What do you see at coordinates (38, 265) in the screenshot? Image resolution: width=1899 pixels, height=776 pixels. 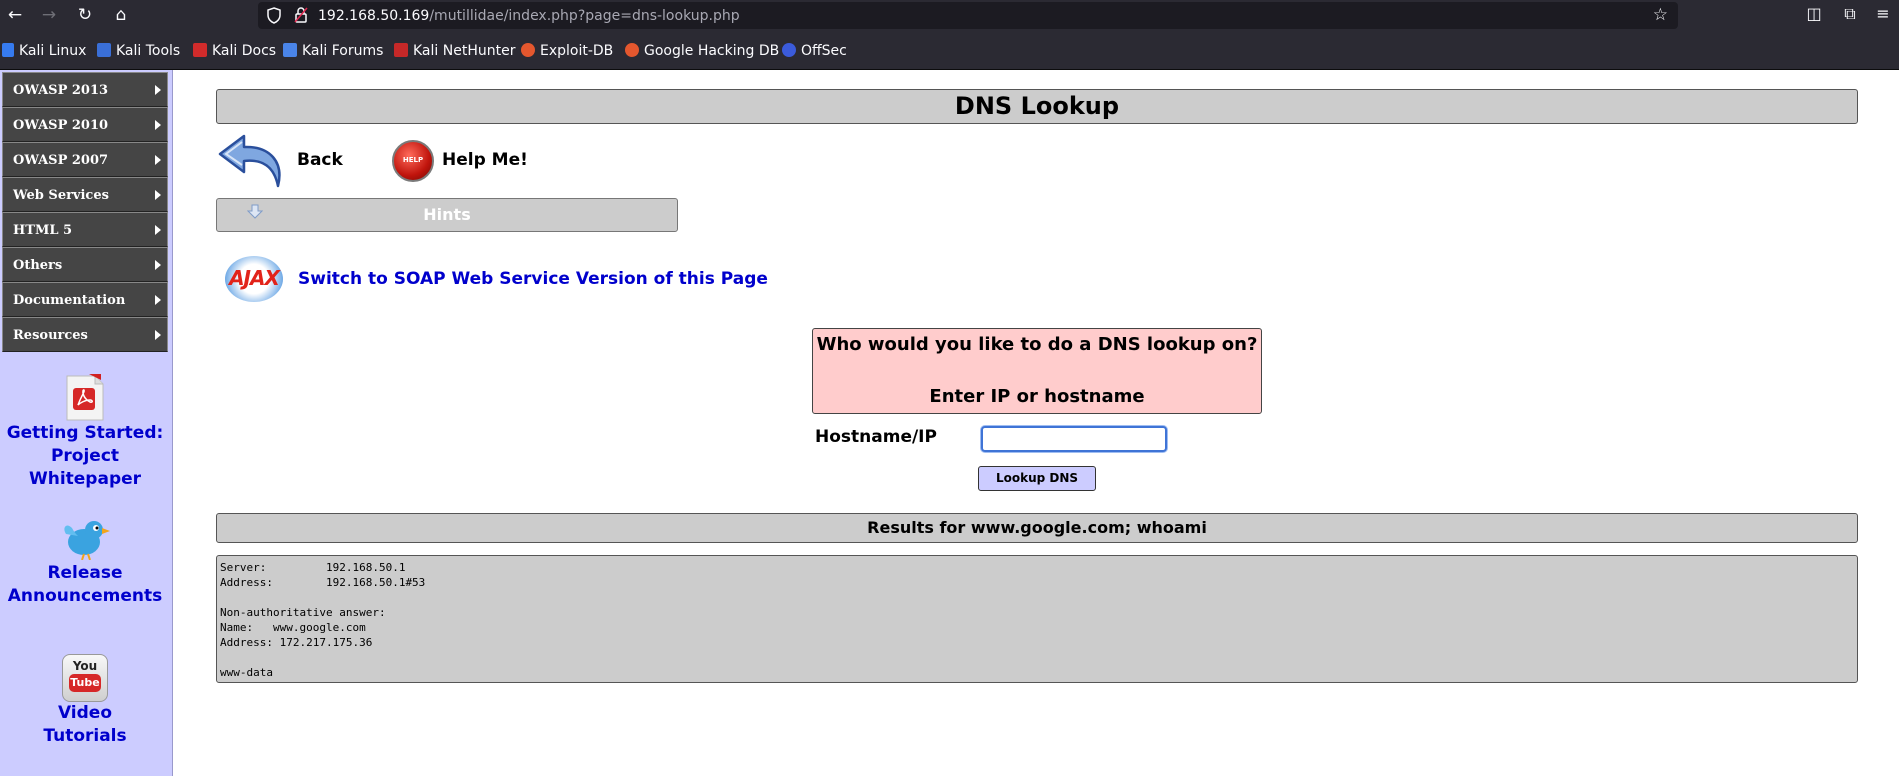 I see `menu-item-label: Others` at bounding box center [38, 265].